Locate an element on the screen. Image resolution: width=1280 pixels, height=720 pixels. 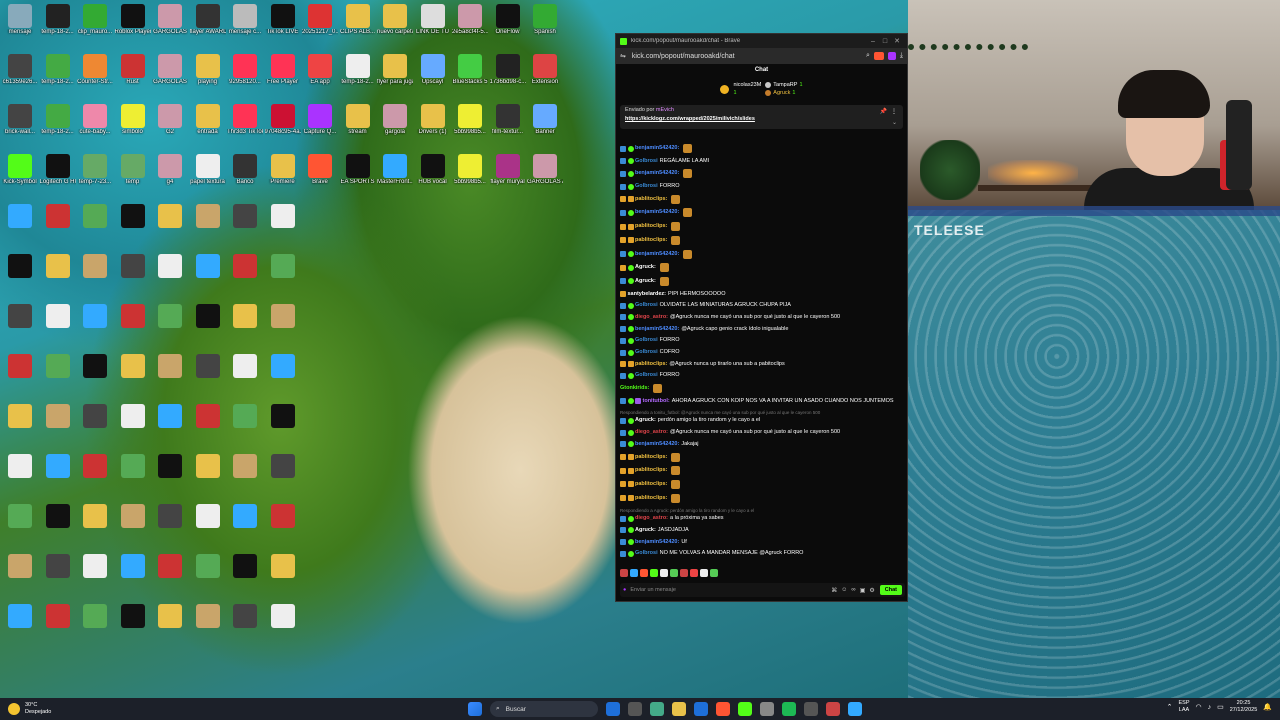
desktop-icon: Banner is located at coordinates (545, 120).